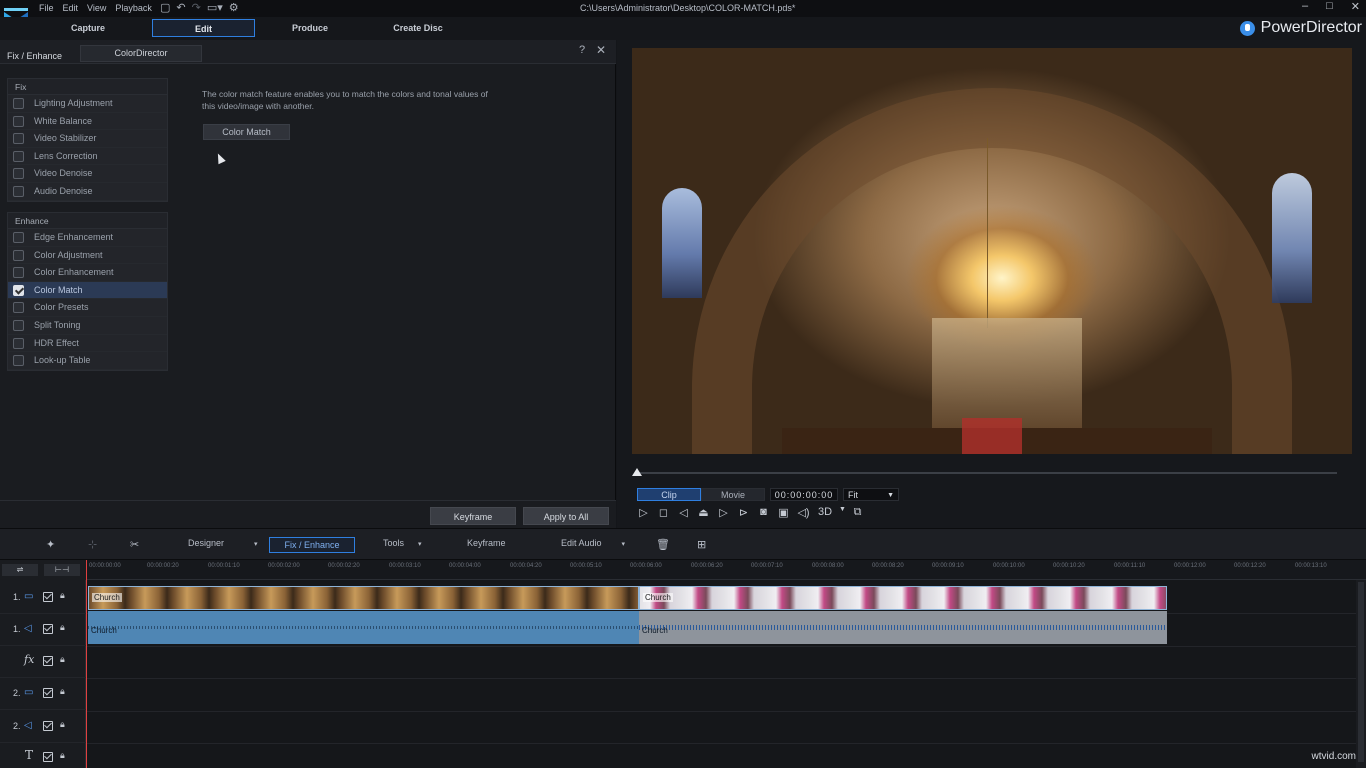 This screenshot has width=1366, height=768. Describe the element at coordinates (643, 512) in the screenshot. I see `play-icon: ▷` at that location.